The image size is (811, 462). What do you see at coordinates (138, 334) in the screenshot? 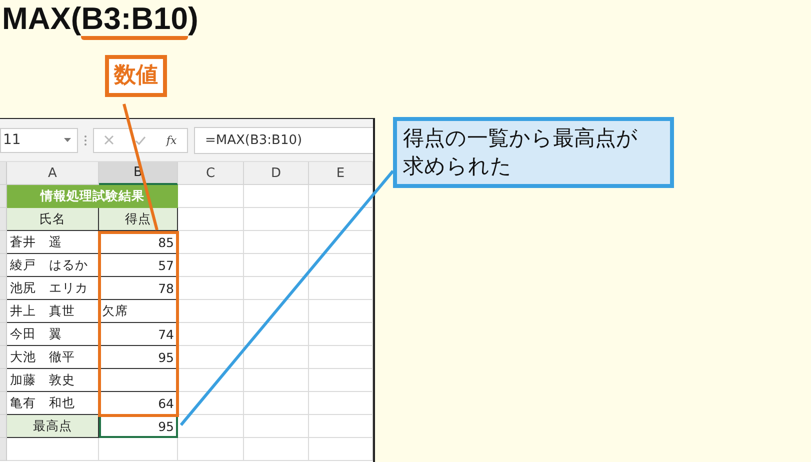
I see `score-cell: 74` at bounding box center [138, 334].